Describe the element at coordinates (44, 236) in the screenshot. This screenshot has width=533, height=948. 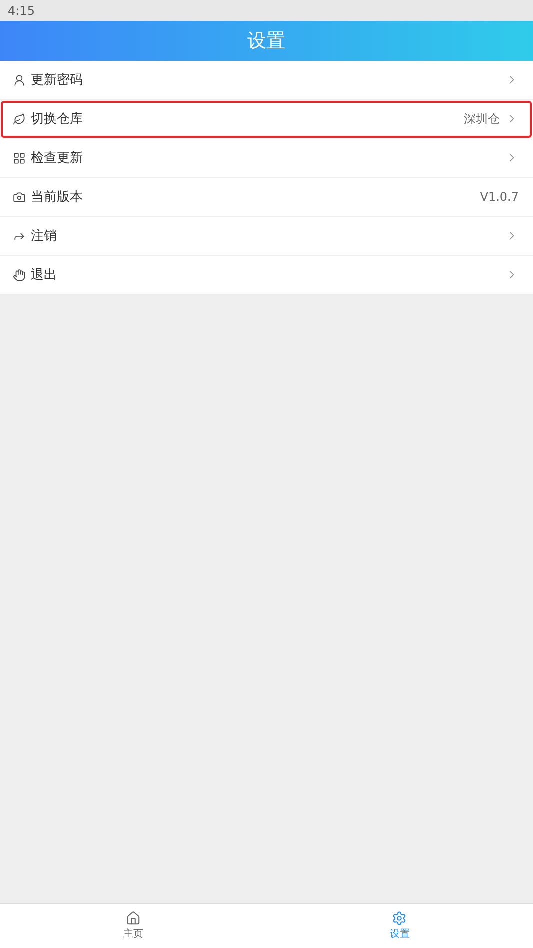
I see `row-label: 注销` at that location.